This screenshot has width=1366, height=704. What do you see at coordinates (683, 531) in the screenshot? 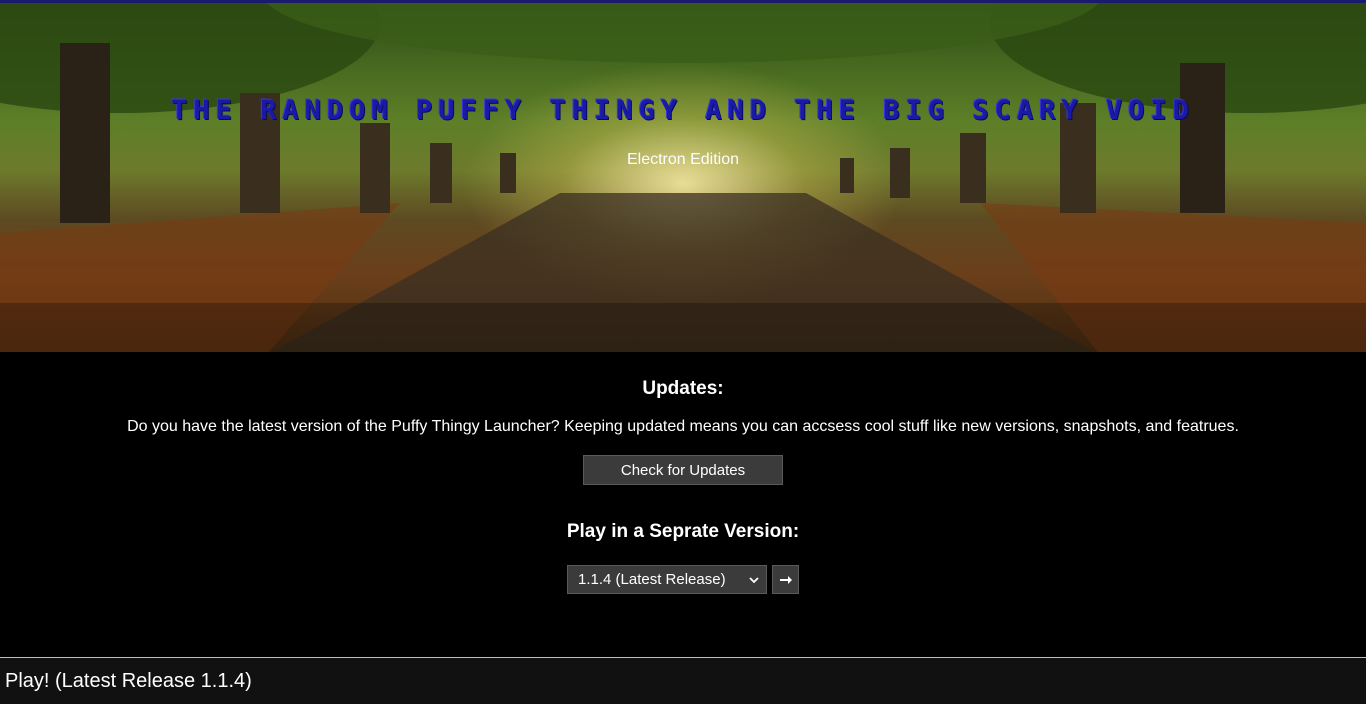
I see `version-heading: Play in a Seprate Version:` at bounding box center [683, 531].